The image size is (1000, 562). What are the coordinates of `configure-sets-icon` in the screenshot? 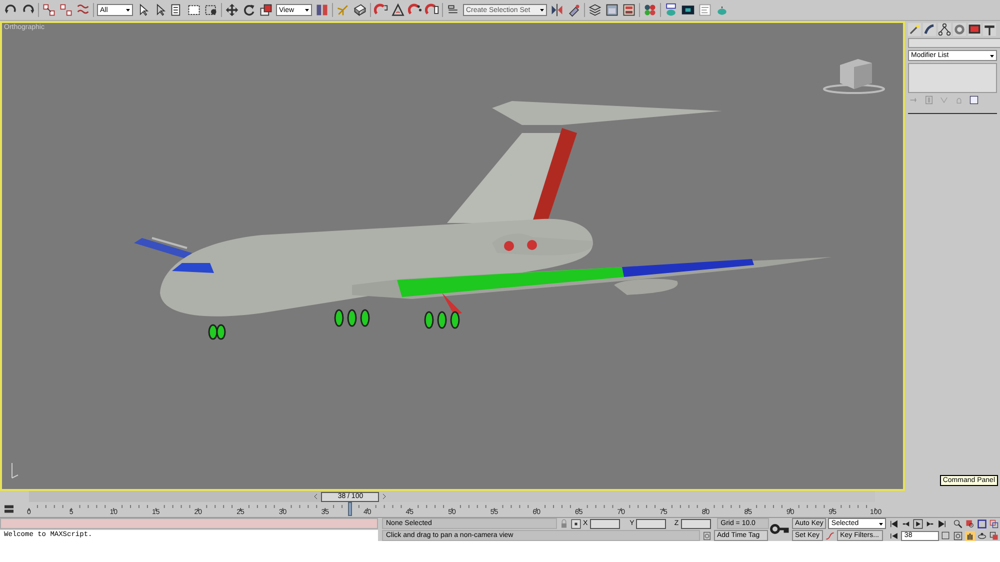 It's located at (974, 100).